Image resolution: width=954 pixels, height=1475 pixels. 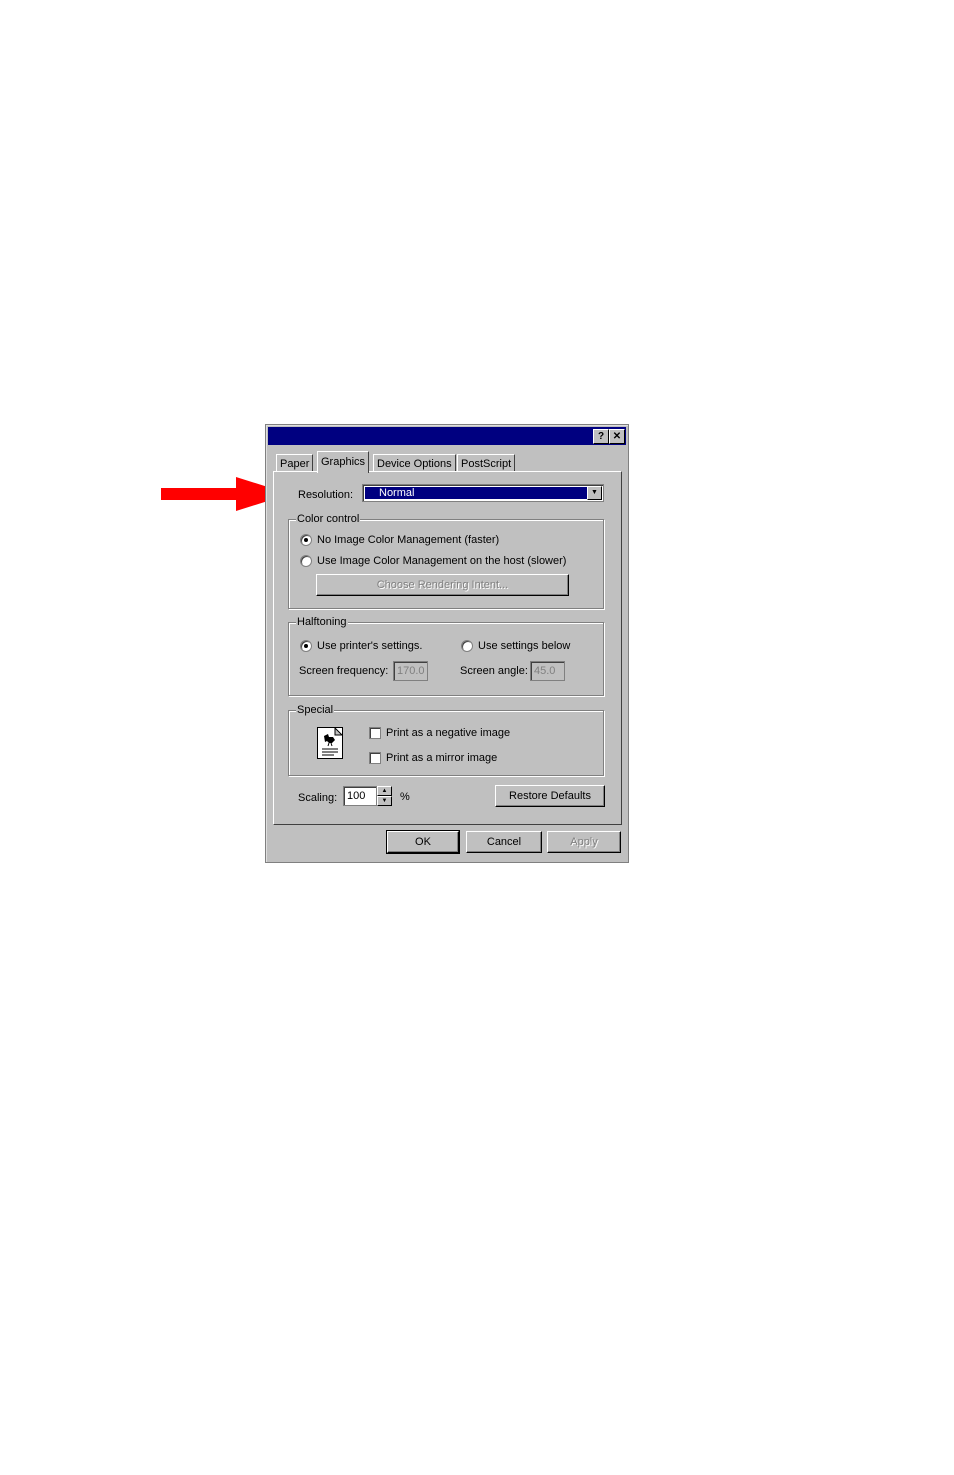 I want to click on cancel-button: Cancel, so click(x=504, y=842).